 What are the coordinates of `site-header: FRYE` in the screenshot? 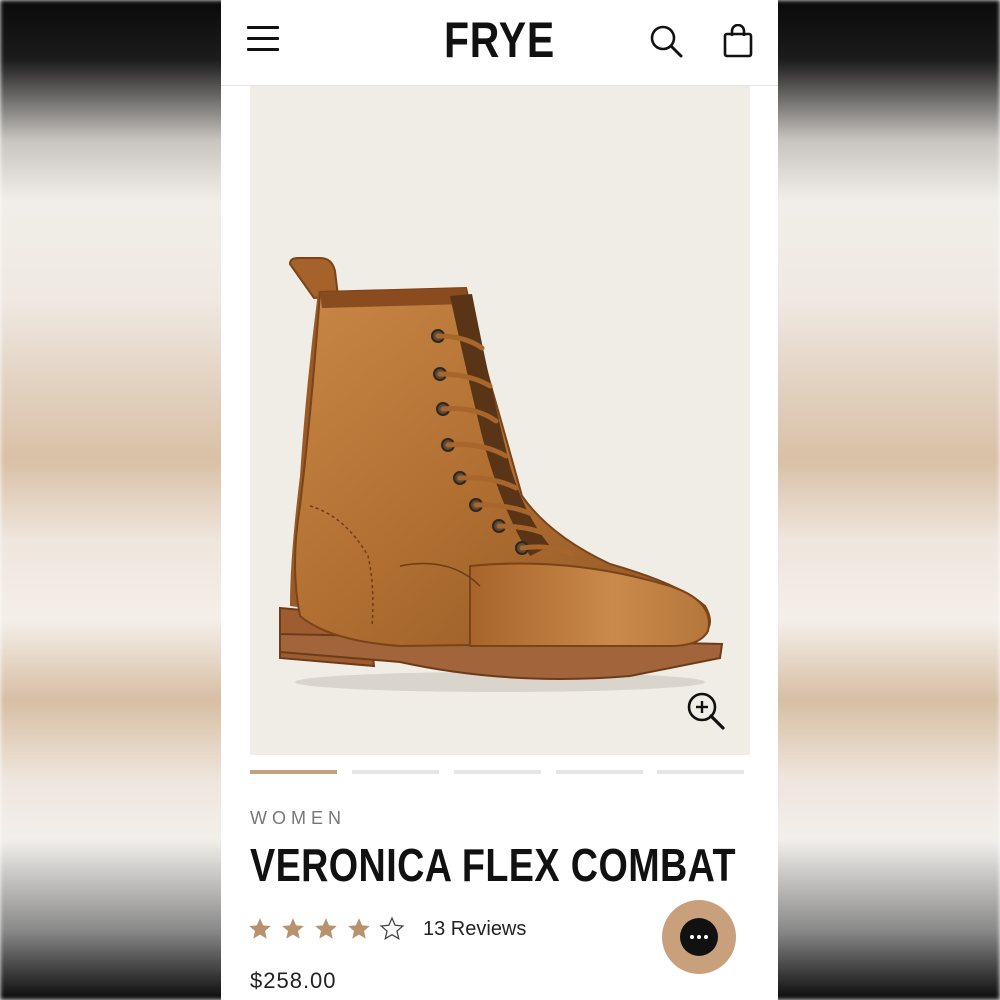 It's located at (499, 43).